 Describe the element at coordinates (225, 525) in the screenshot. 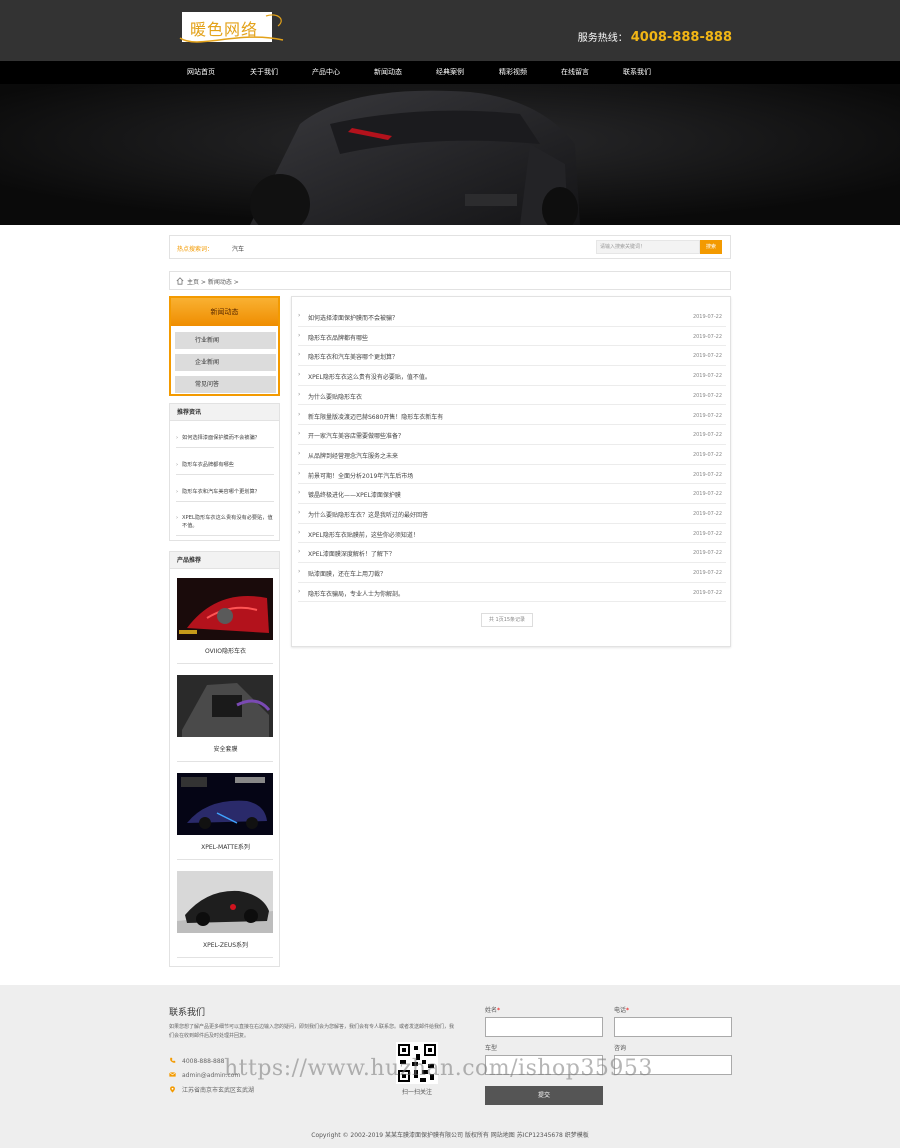

I see `recommend-item: XPEL隐形车衣这么贵有没有必要贴，值不值。` at that location.